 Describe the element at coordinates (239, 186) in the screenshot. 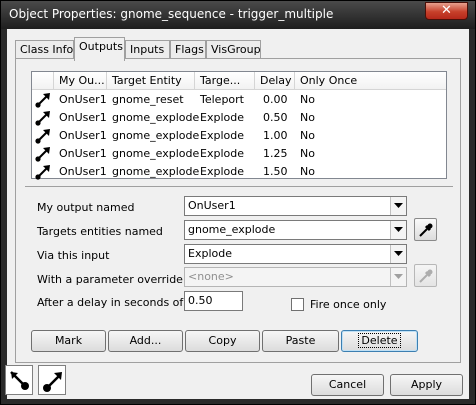

I see `divider` at that location.